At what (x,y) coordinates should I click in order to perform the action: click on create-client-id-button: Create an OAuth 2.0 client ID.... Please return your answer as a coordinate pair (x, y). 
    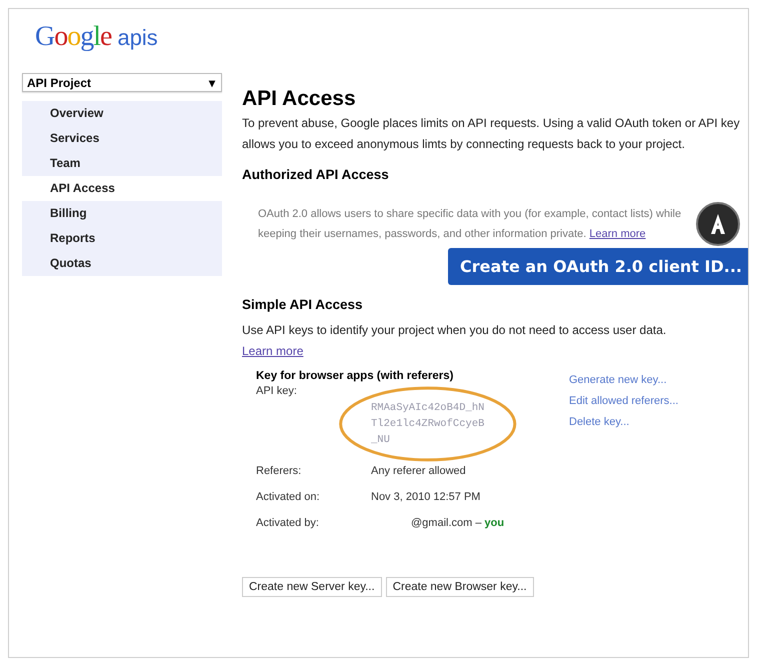
    Looking at the image, I should click on (598, 266).